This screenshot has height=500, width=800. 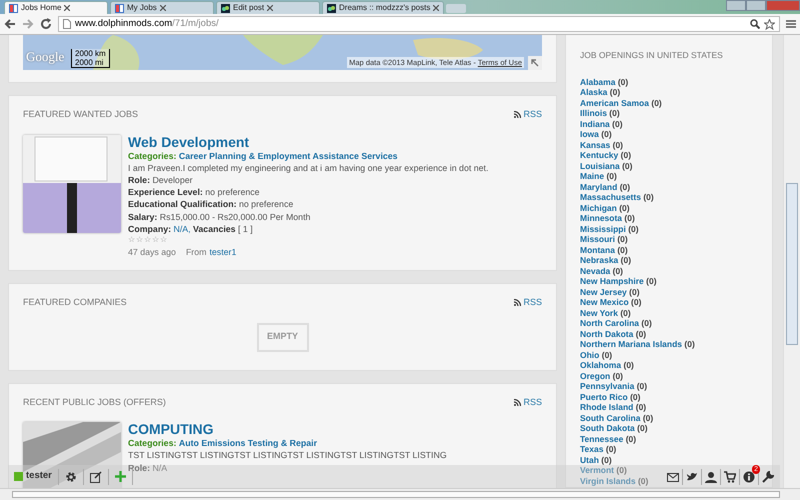 I want to click on state-link: Nebraska, so click(x=599, y=260).